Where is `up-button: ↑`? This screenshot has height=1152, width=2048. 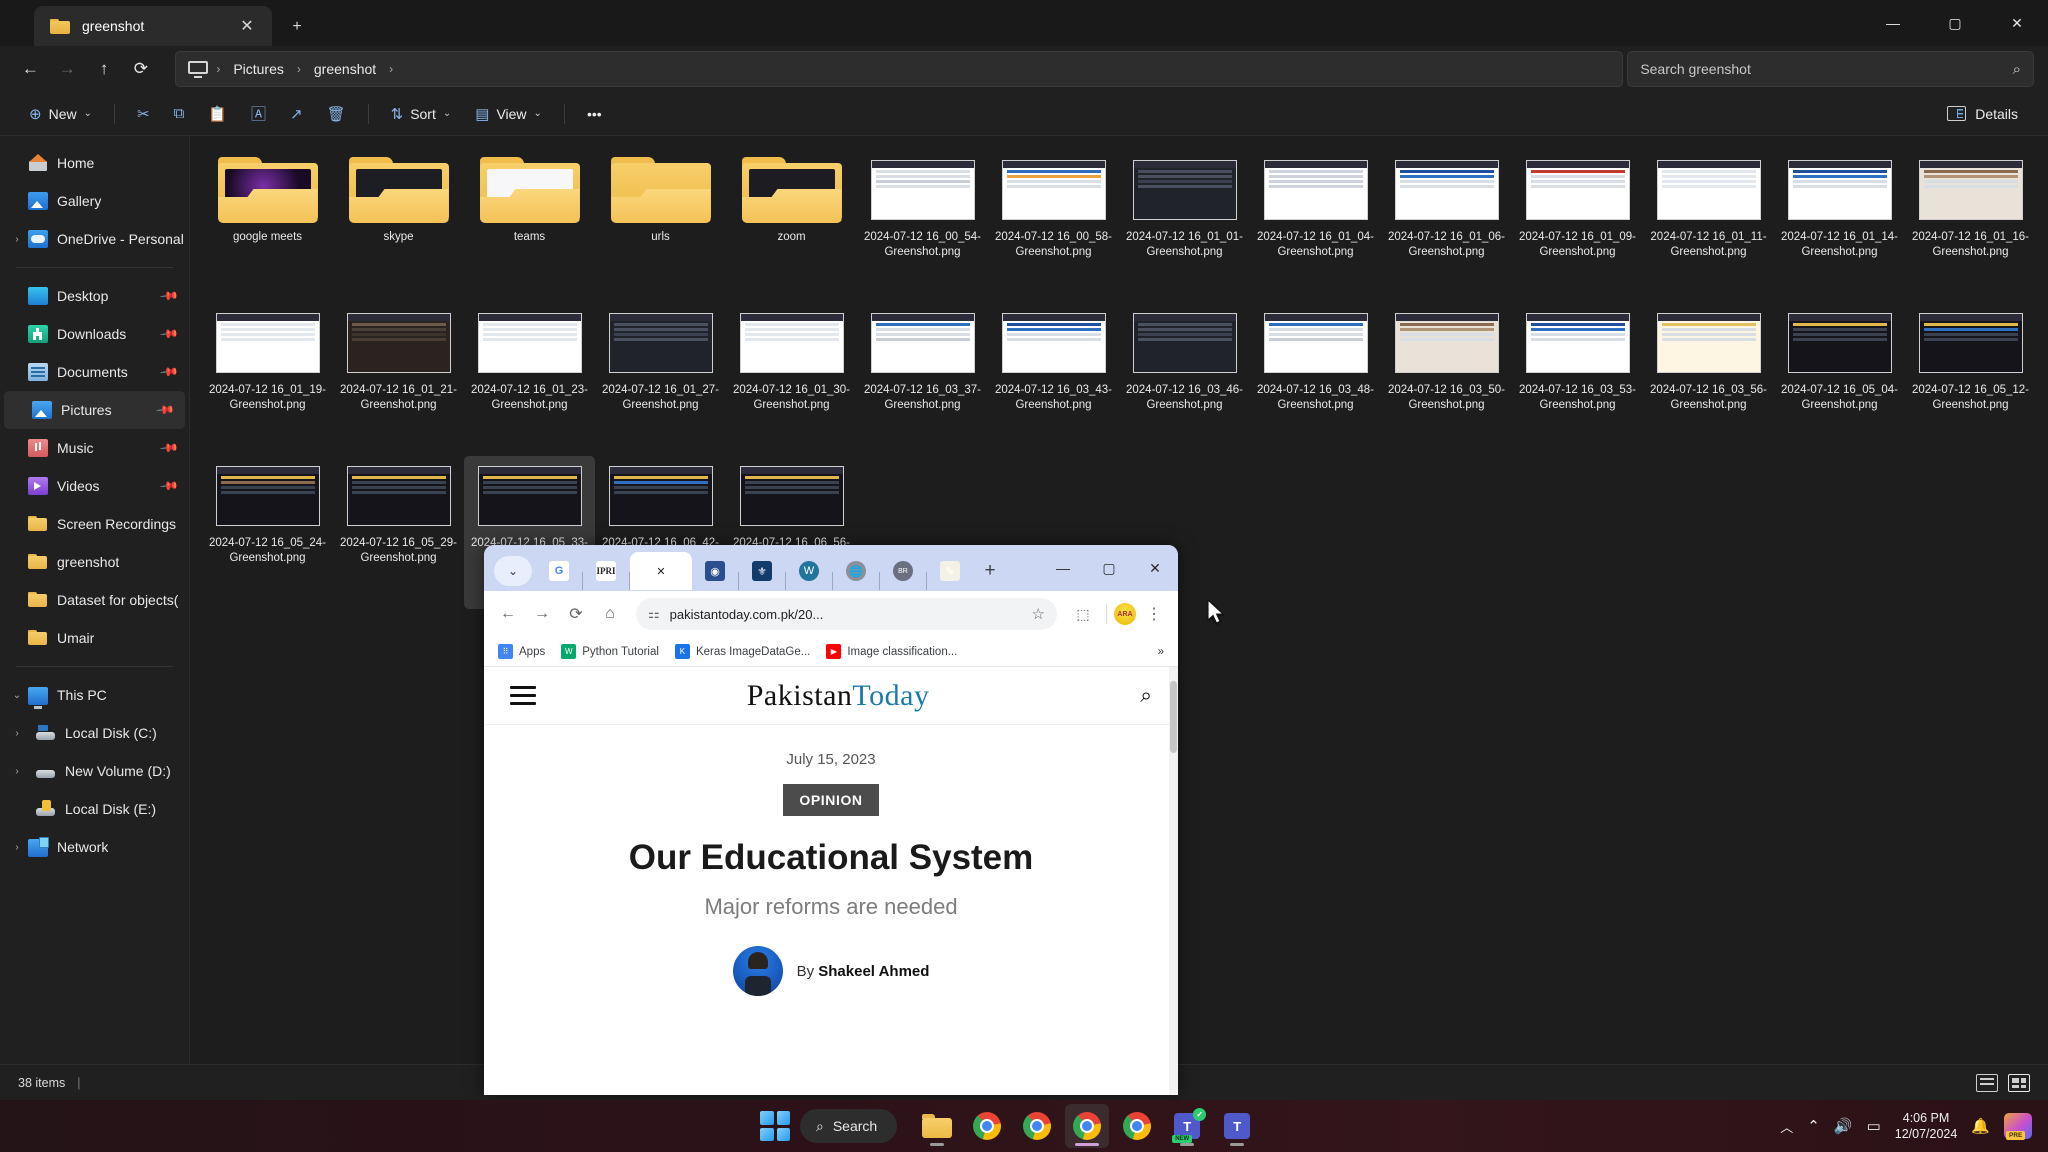 up-button: ↑ is located at coordinates (104, 69).